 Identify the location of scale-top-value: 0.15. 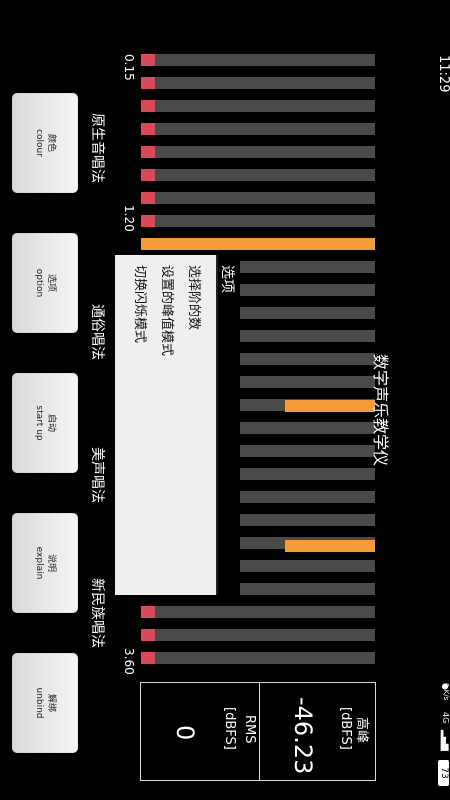
(129, 67).